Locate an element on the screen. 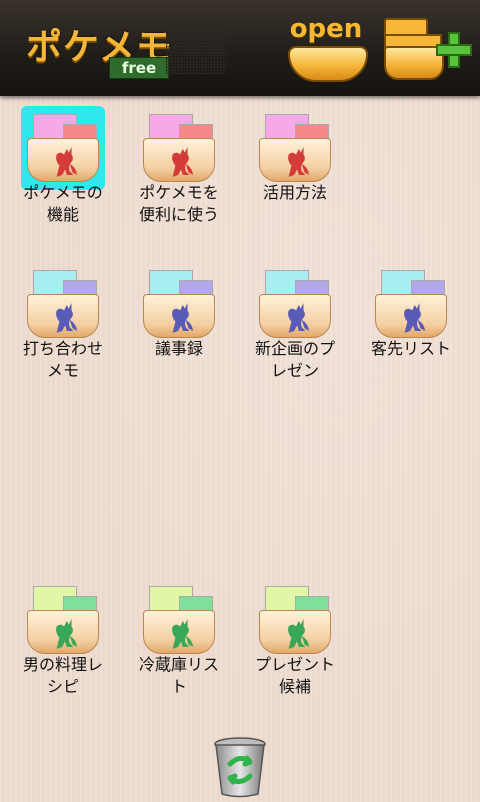  folder-label: 冷蔵庫リス ト is located at coordinates (178, 675).